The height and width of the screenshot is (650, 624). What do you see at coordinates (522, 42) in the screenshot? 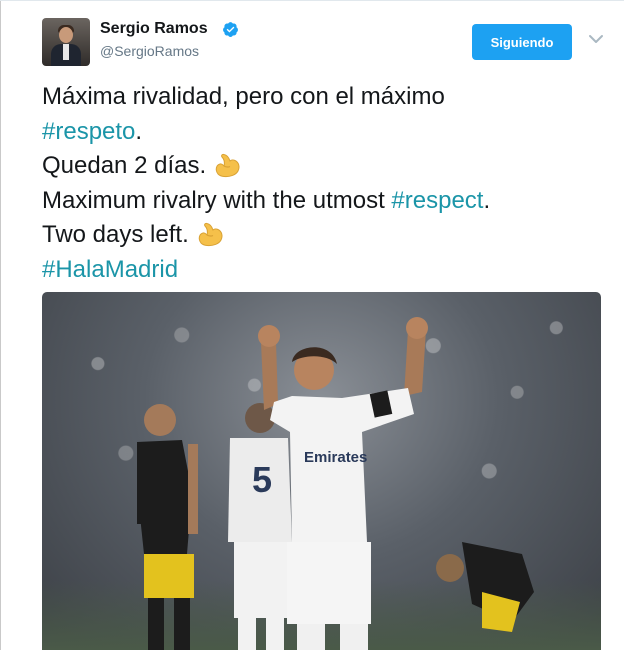
I see `following-button: Siguiendo` at bounding box center [522, 42].